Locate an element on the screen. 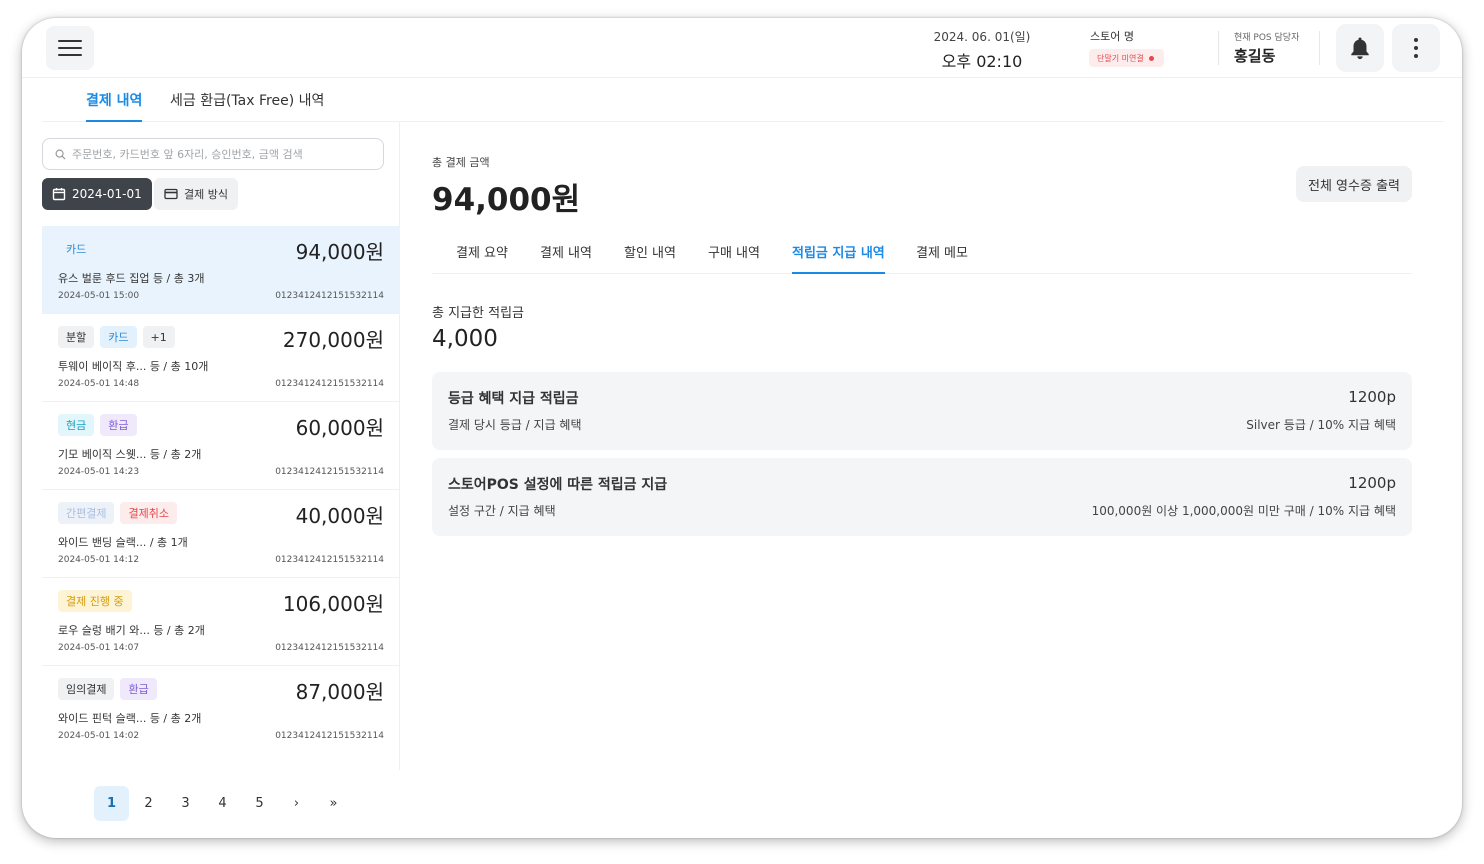  payment-tag-cash: 현금 is located at coordinates (76, 425).